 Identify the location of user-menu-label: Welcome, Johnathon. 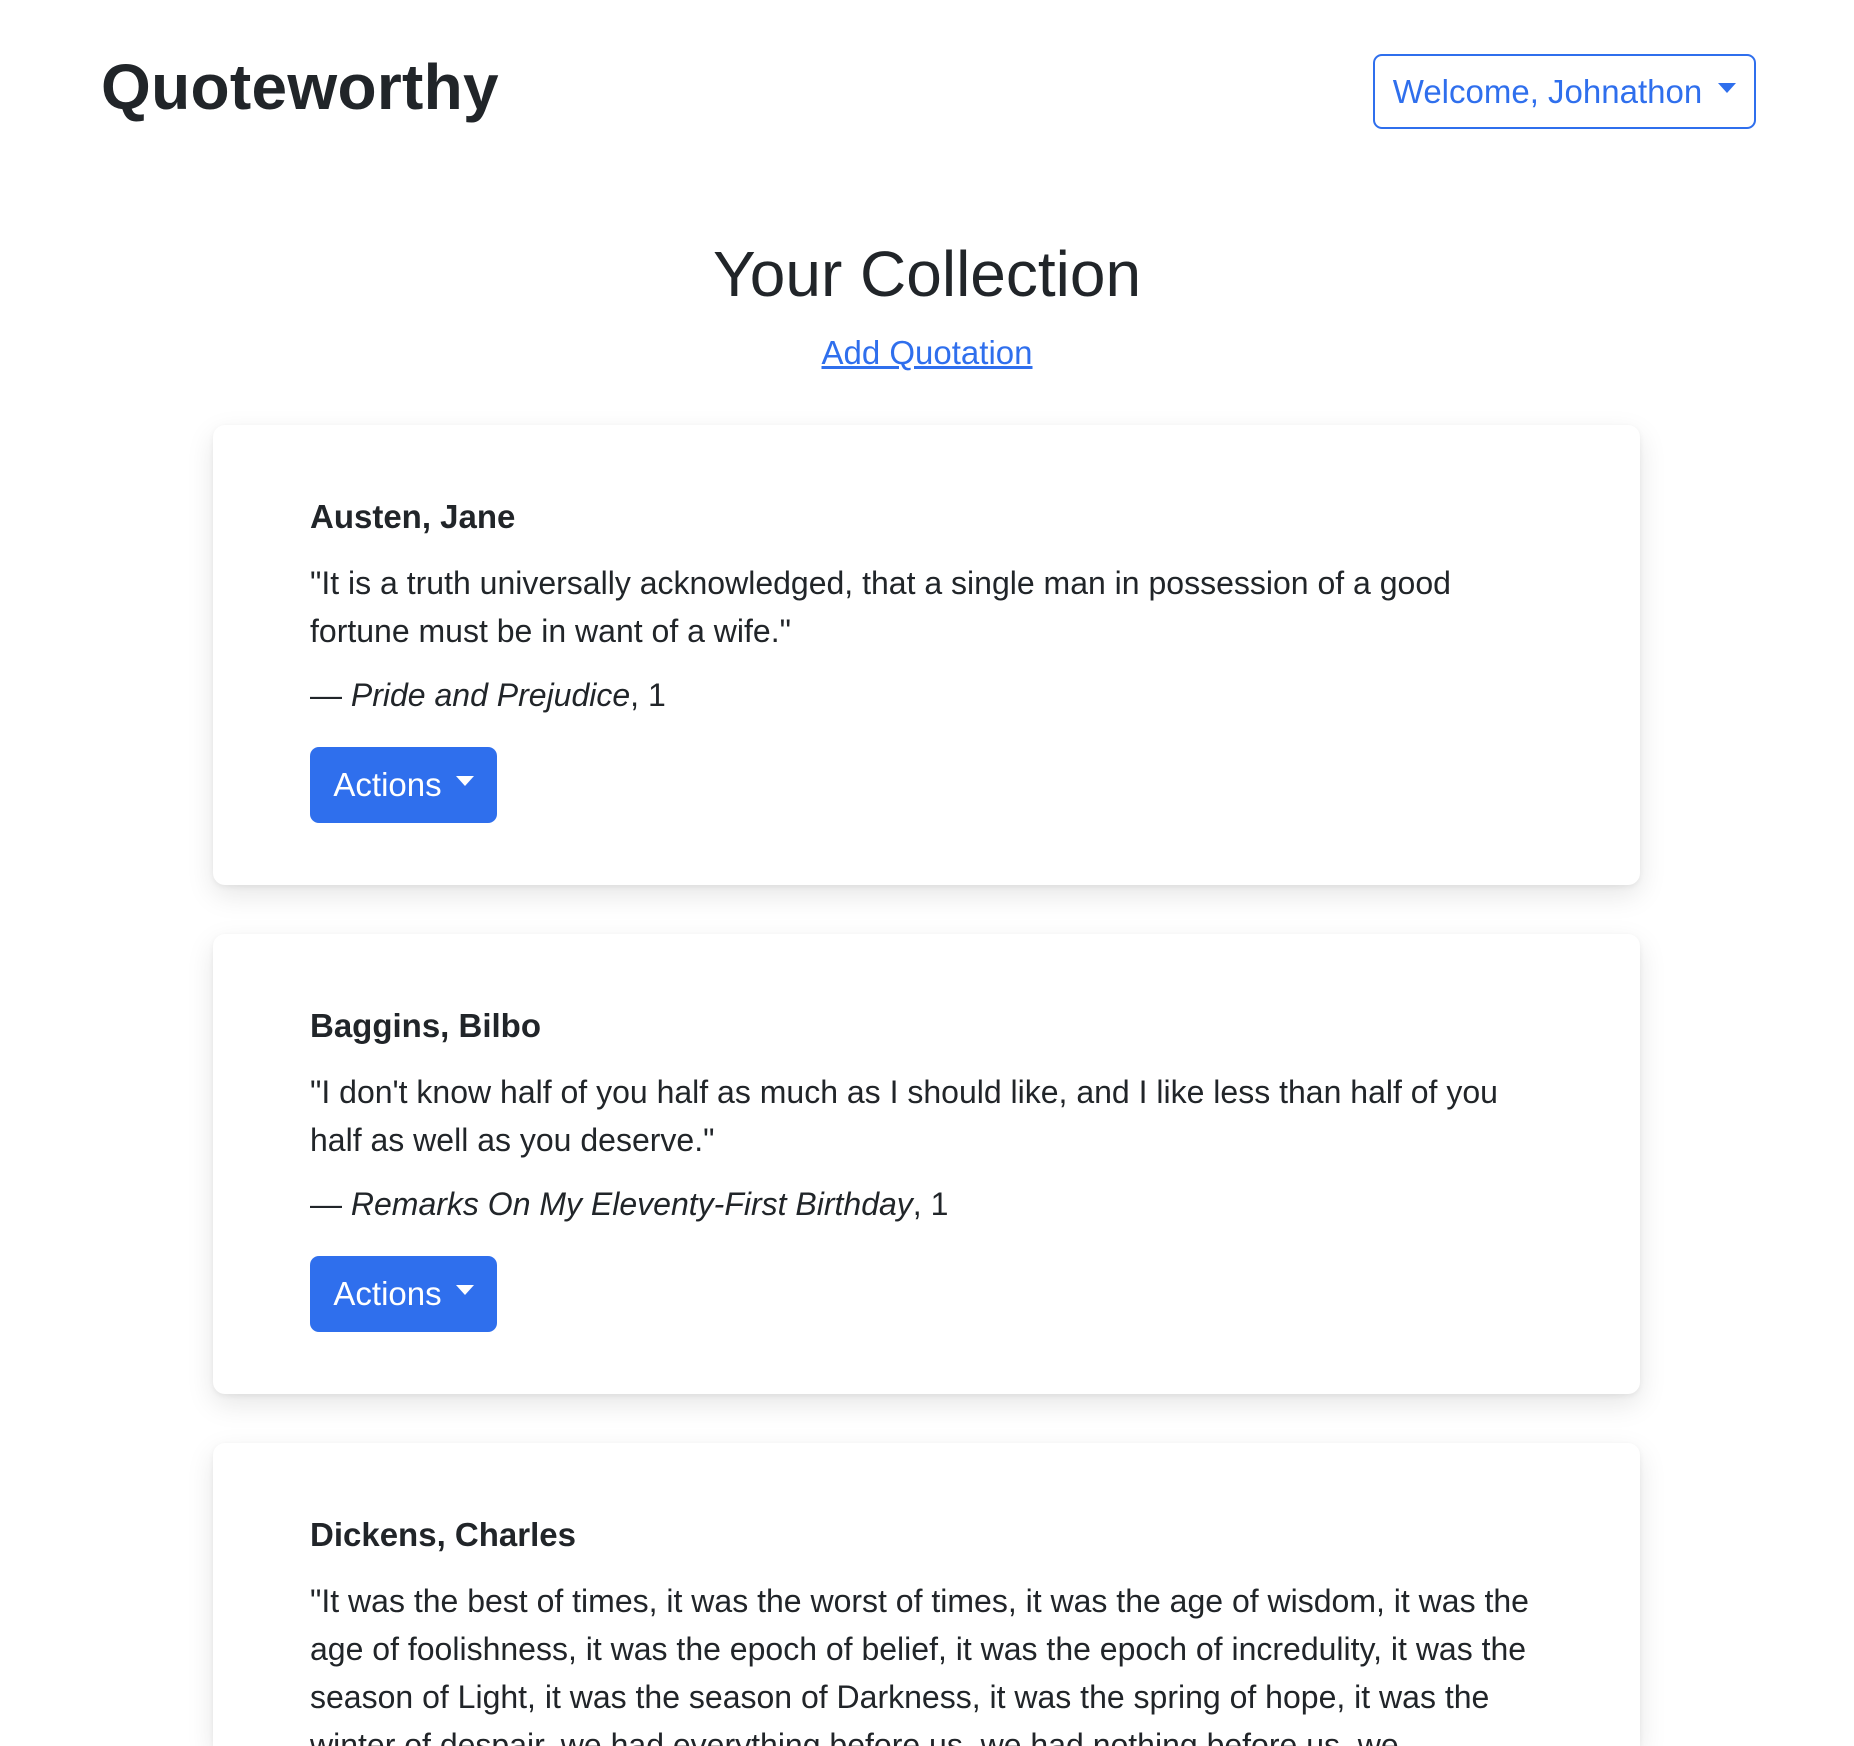
(1547, 91).